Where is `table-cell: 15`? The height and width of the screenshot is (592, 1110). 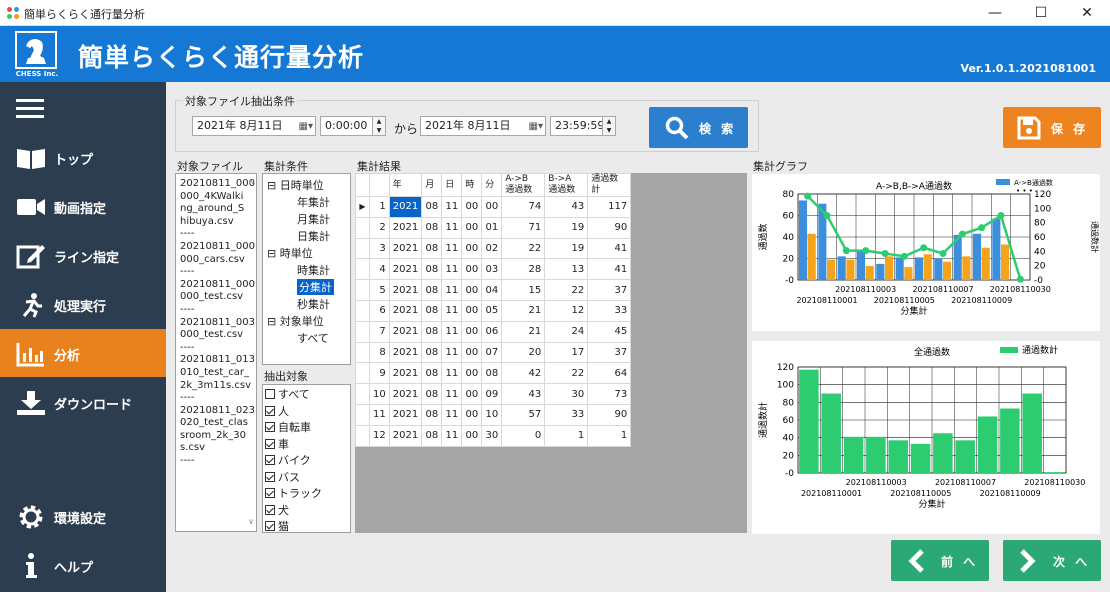 table-cell: 15 is located at coordinates (523, 290).